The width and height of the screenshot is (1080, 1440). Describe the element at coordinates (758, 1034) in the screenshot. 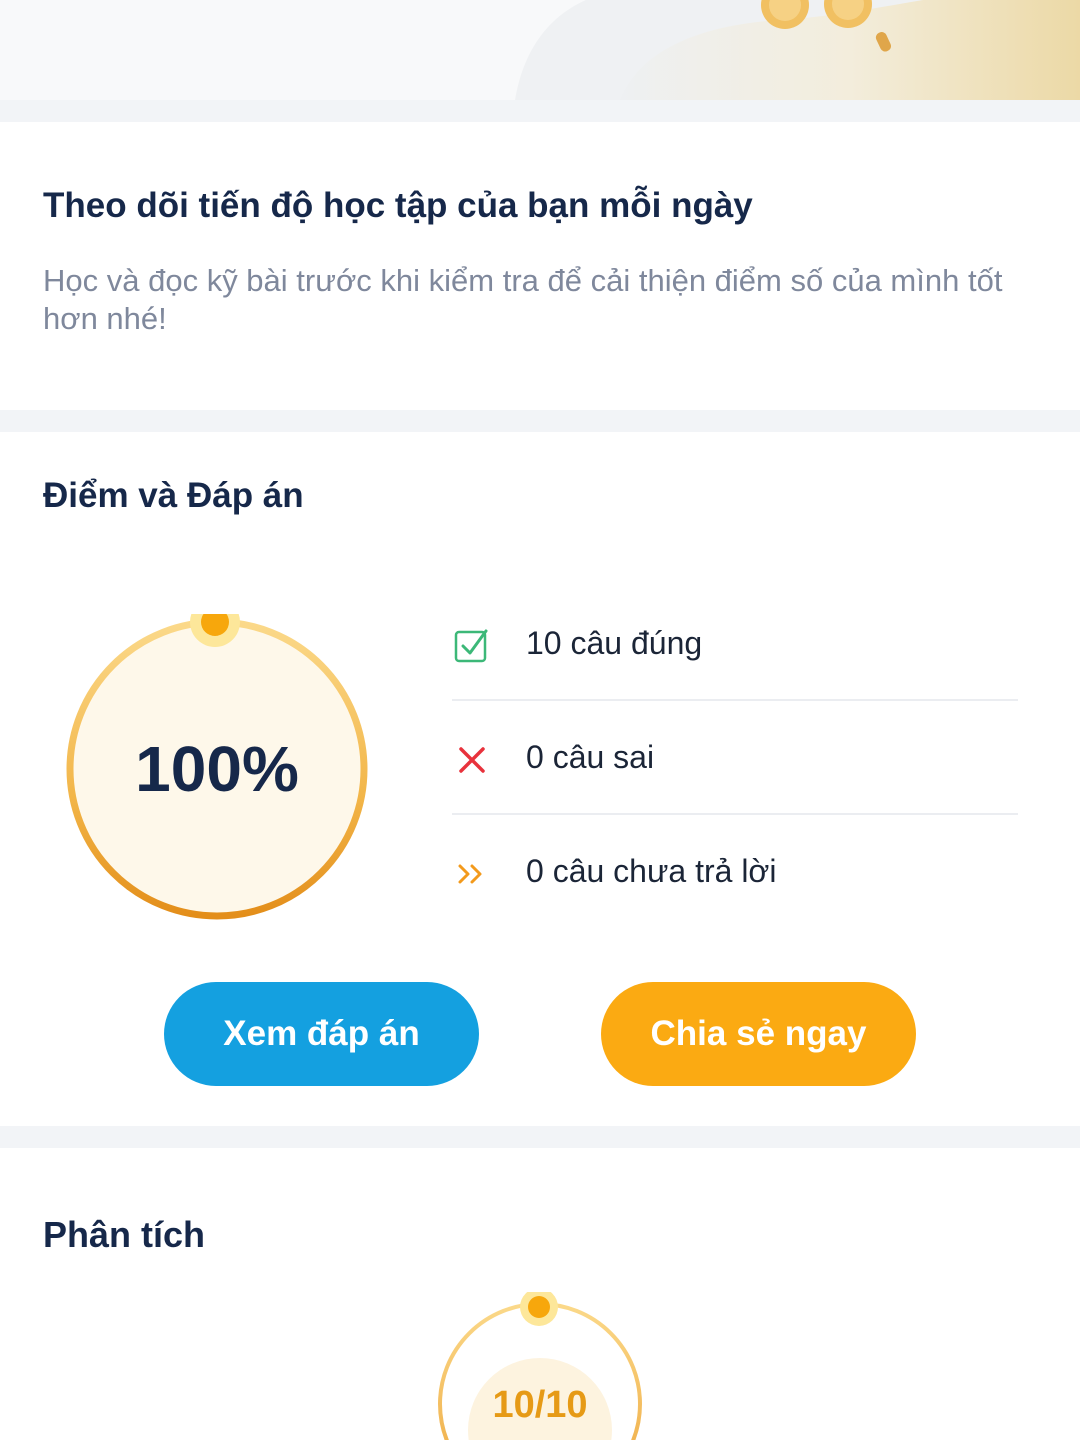

I see `share-now-button: Chia sẻ ngay` at that location.